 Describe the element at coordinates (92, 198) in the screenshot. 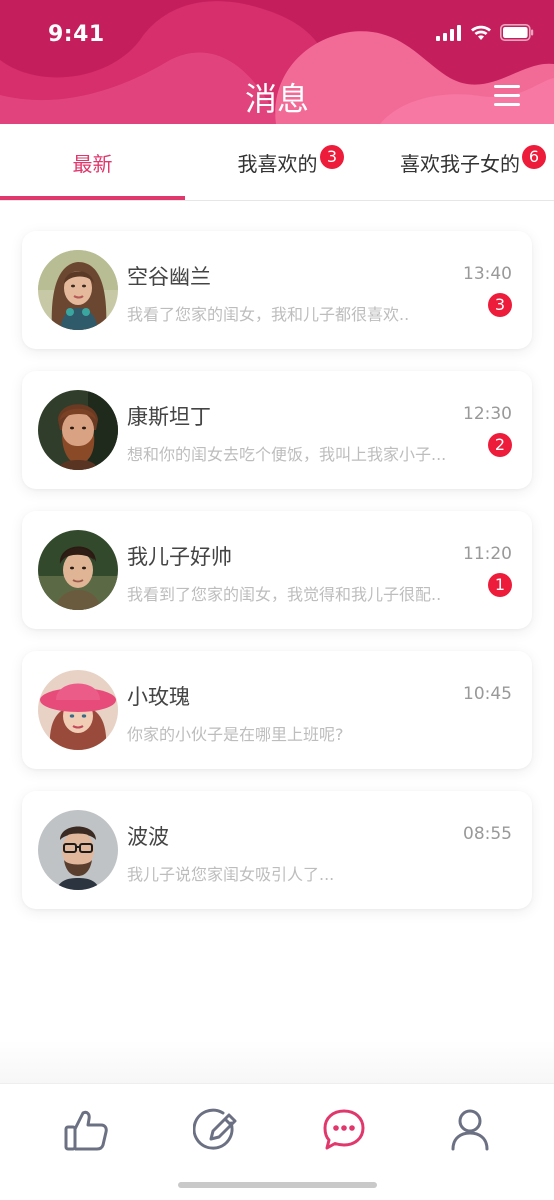

I see `active-tab-indicator` at that location.